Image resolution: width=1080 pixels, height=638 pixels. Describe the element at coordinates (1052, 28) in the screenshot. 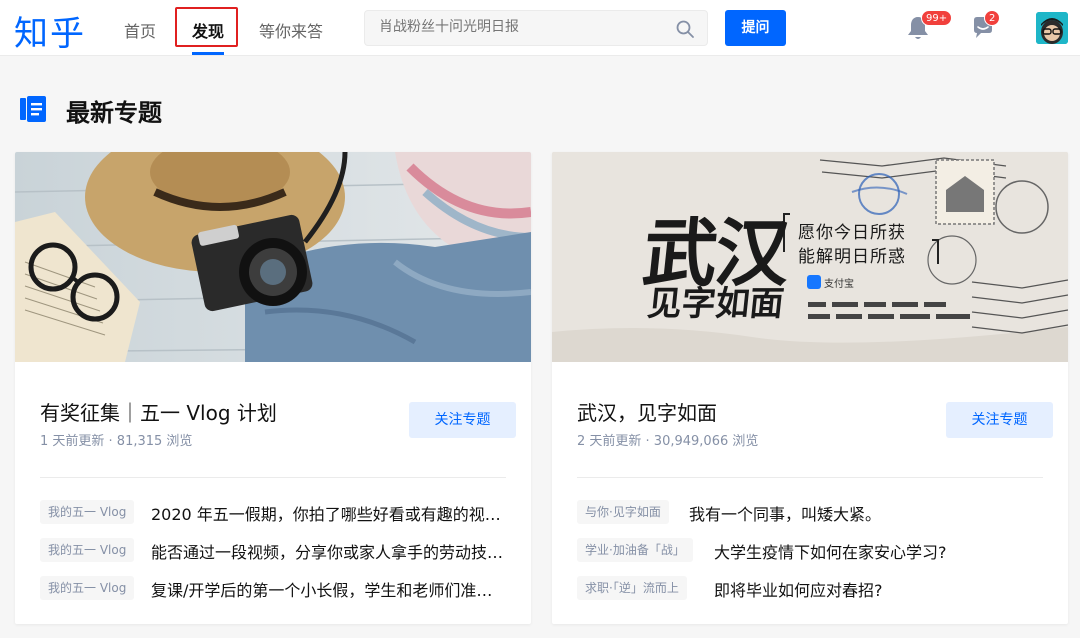

I see `avatar` at that location.